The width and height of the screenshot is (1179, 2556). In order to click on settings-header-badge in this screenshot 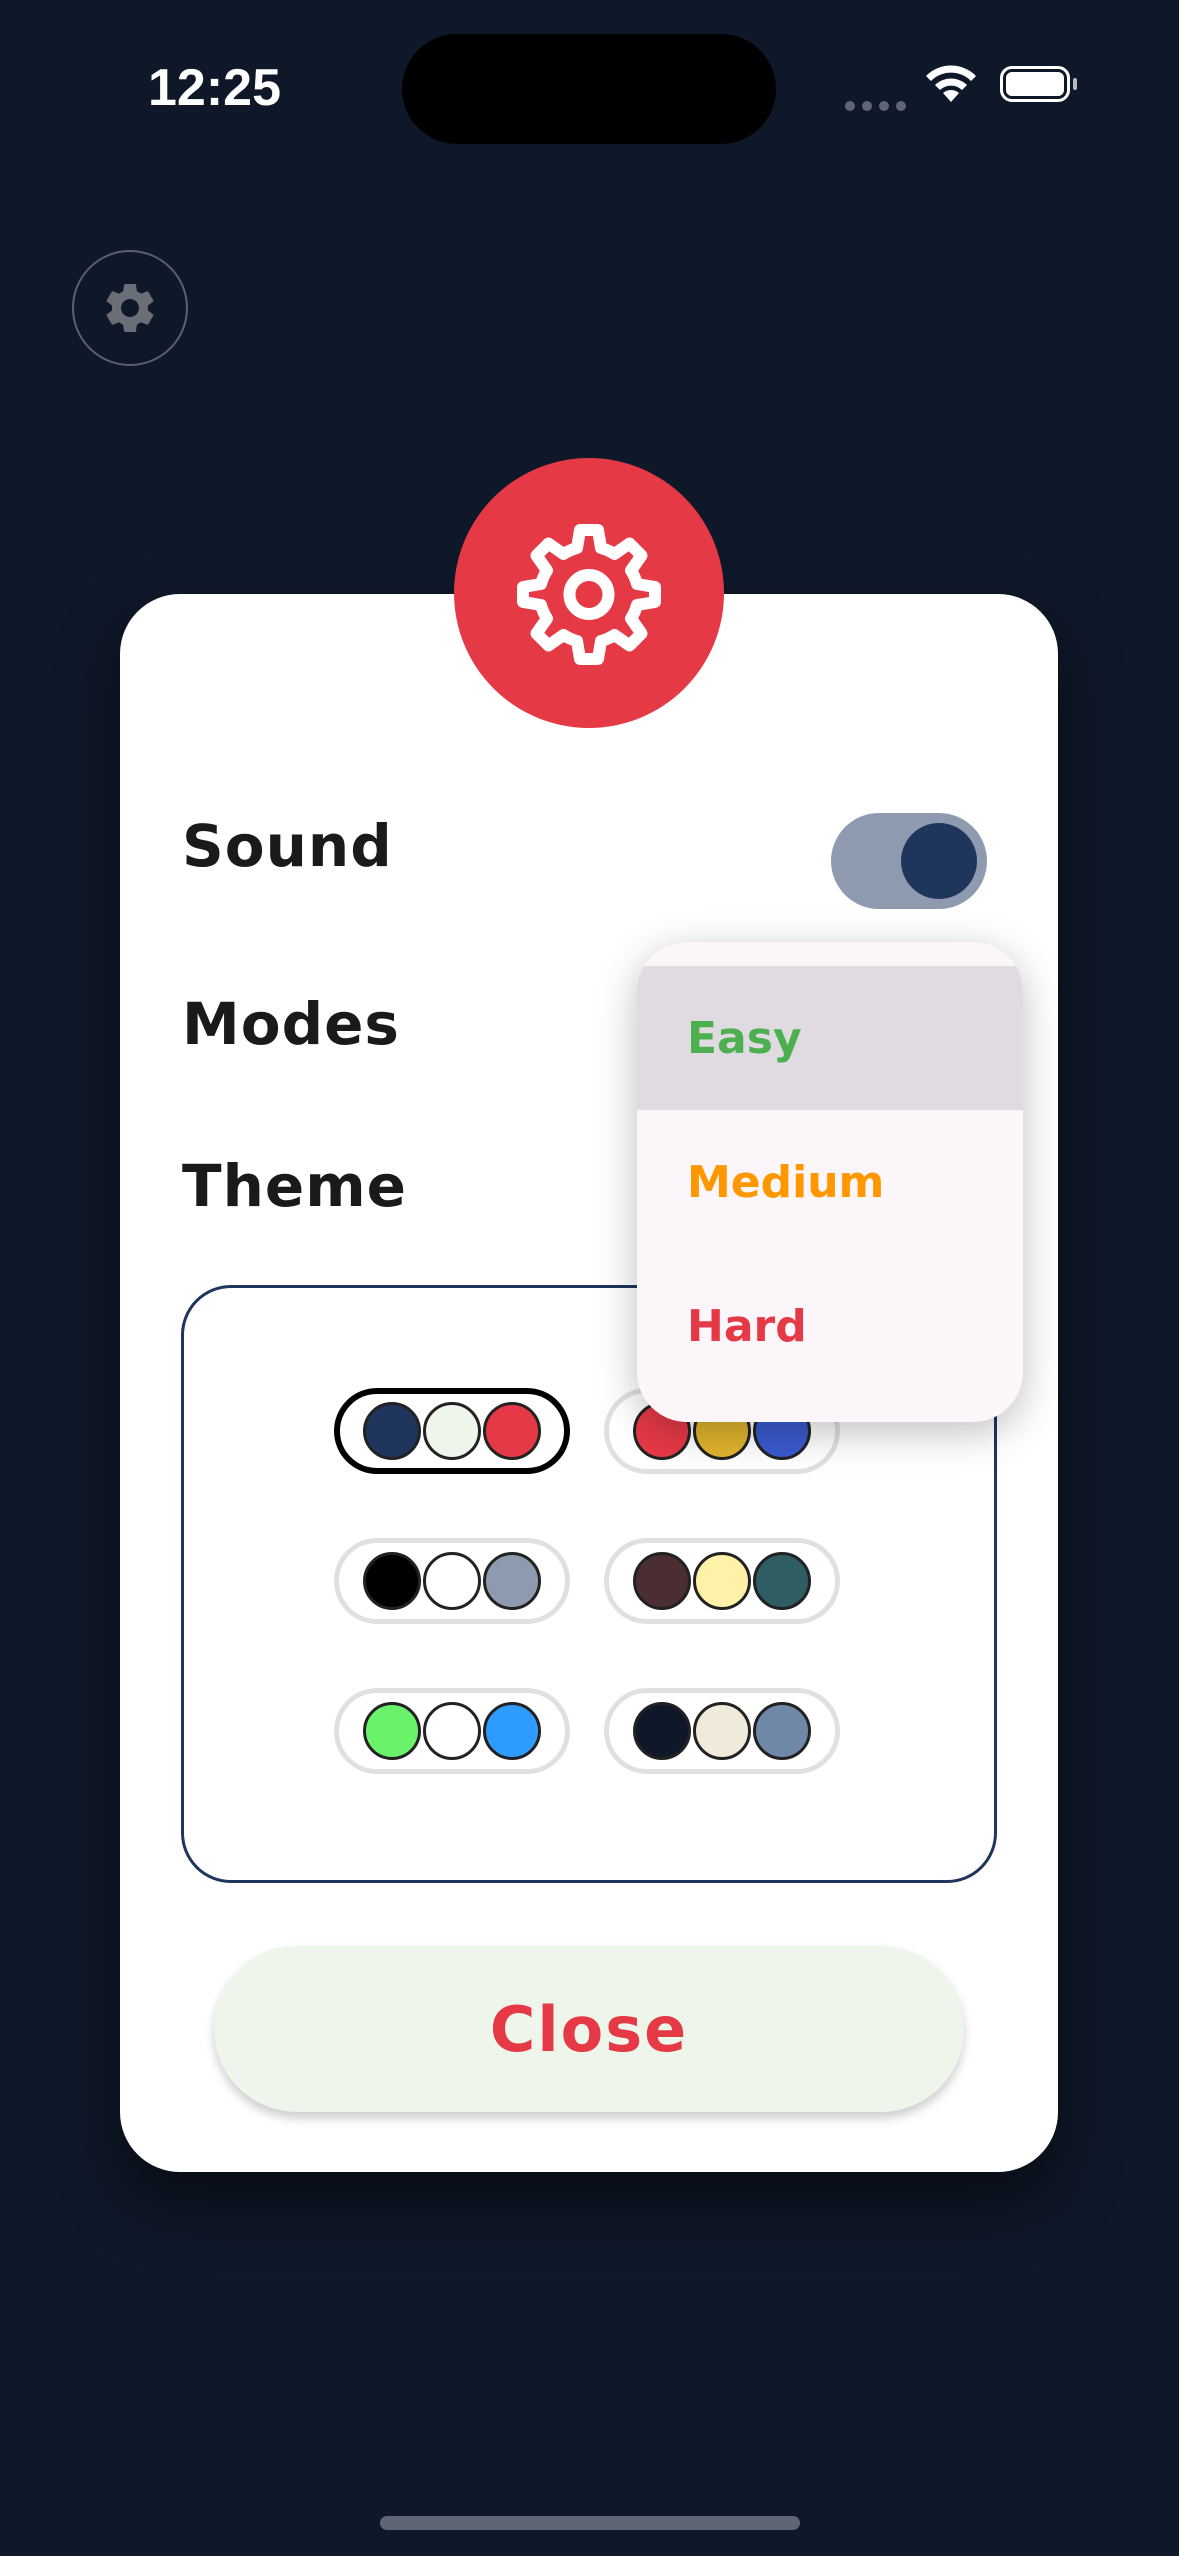, I will do `click(589, 593)`.